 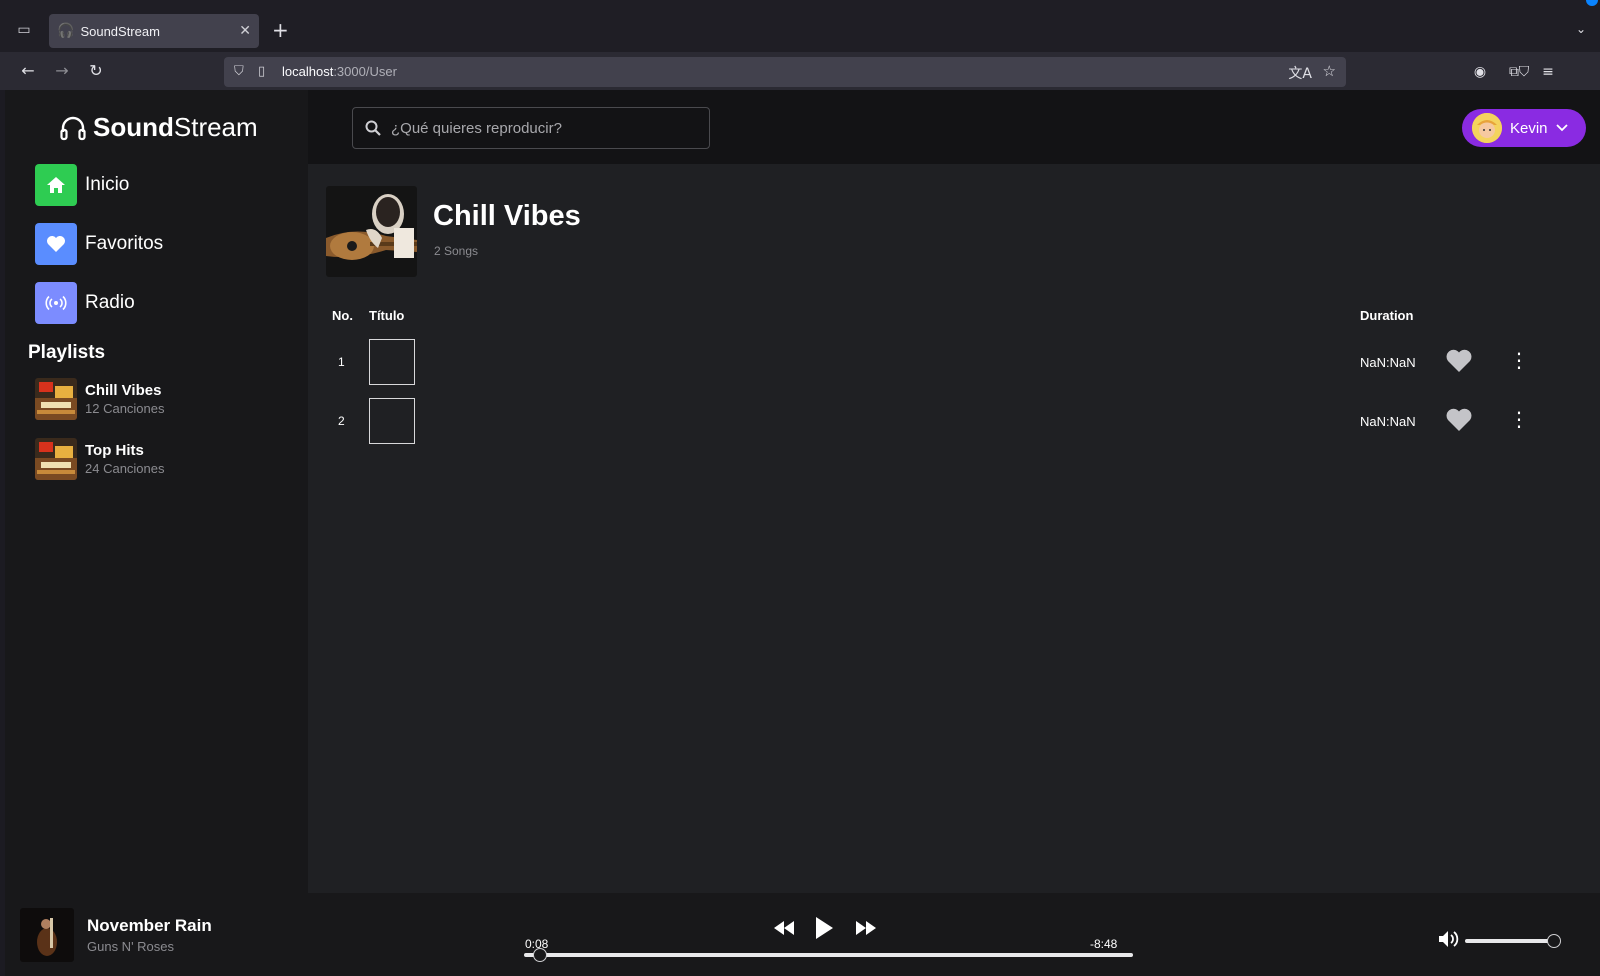 I want to click on remaining-time: -8:48, so click(x=1104, y=944).